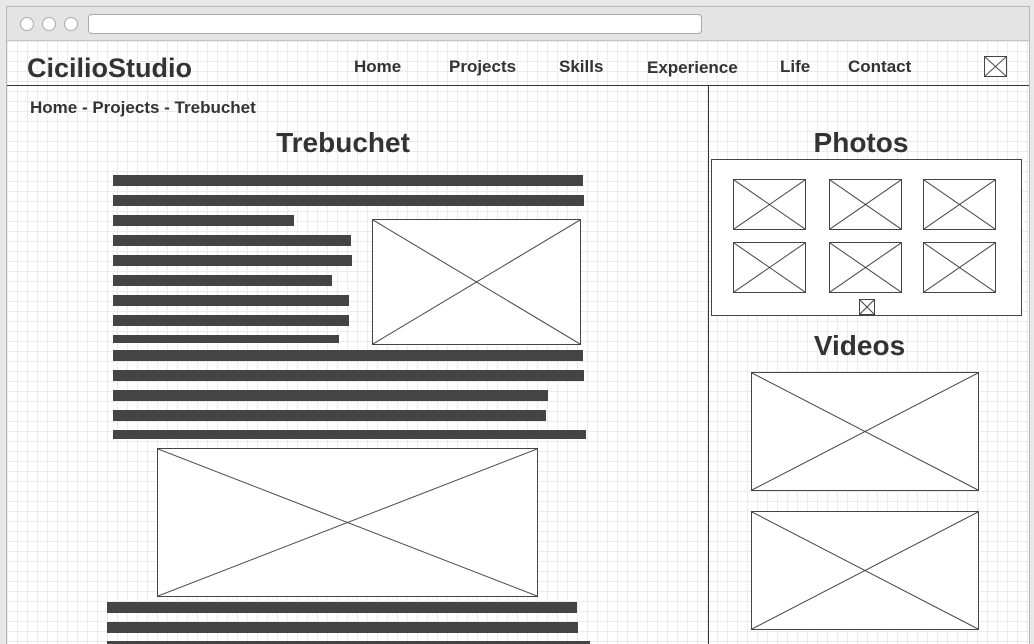 This screenshot has width=1034, height=644. What do you see at coordinates (347, 522) in the screenshot?
I see `hero-image-placeholder` at bounding box center [347, 522].